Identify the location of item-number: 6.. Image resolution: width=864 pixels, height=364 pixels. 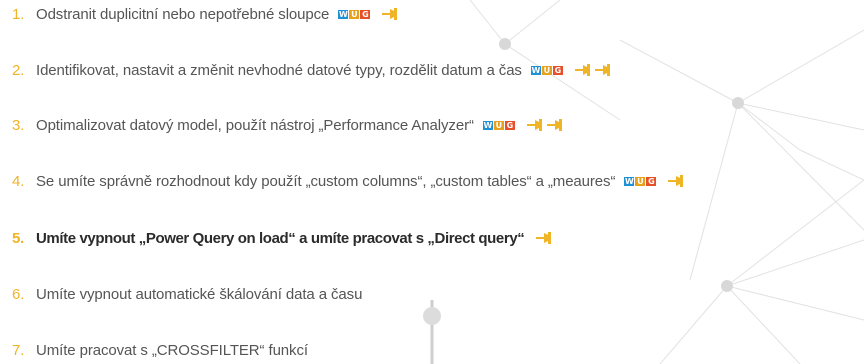
(18, 294).